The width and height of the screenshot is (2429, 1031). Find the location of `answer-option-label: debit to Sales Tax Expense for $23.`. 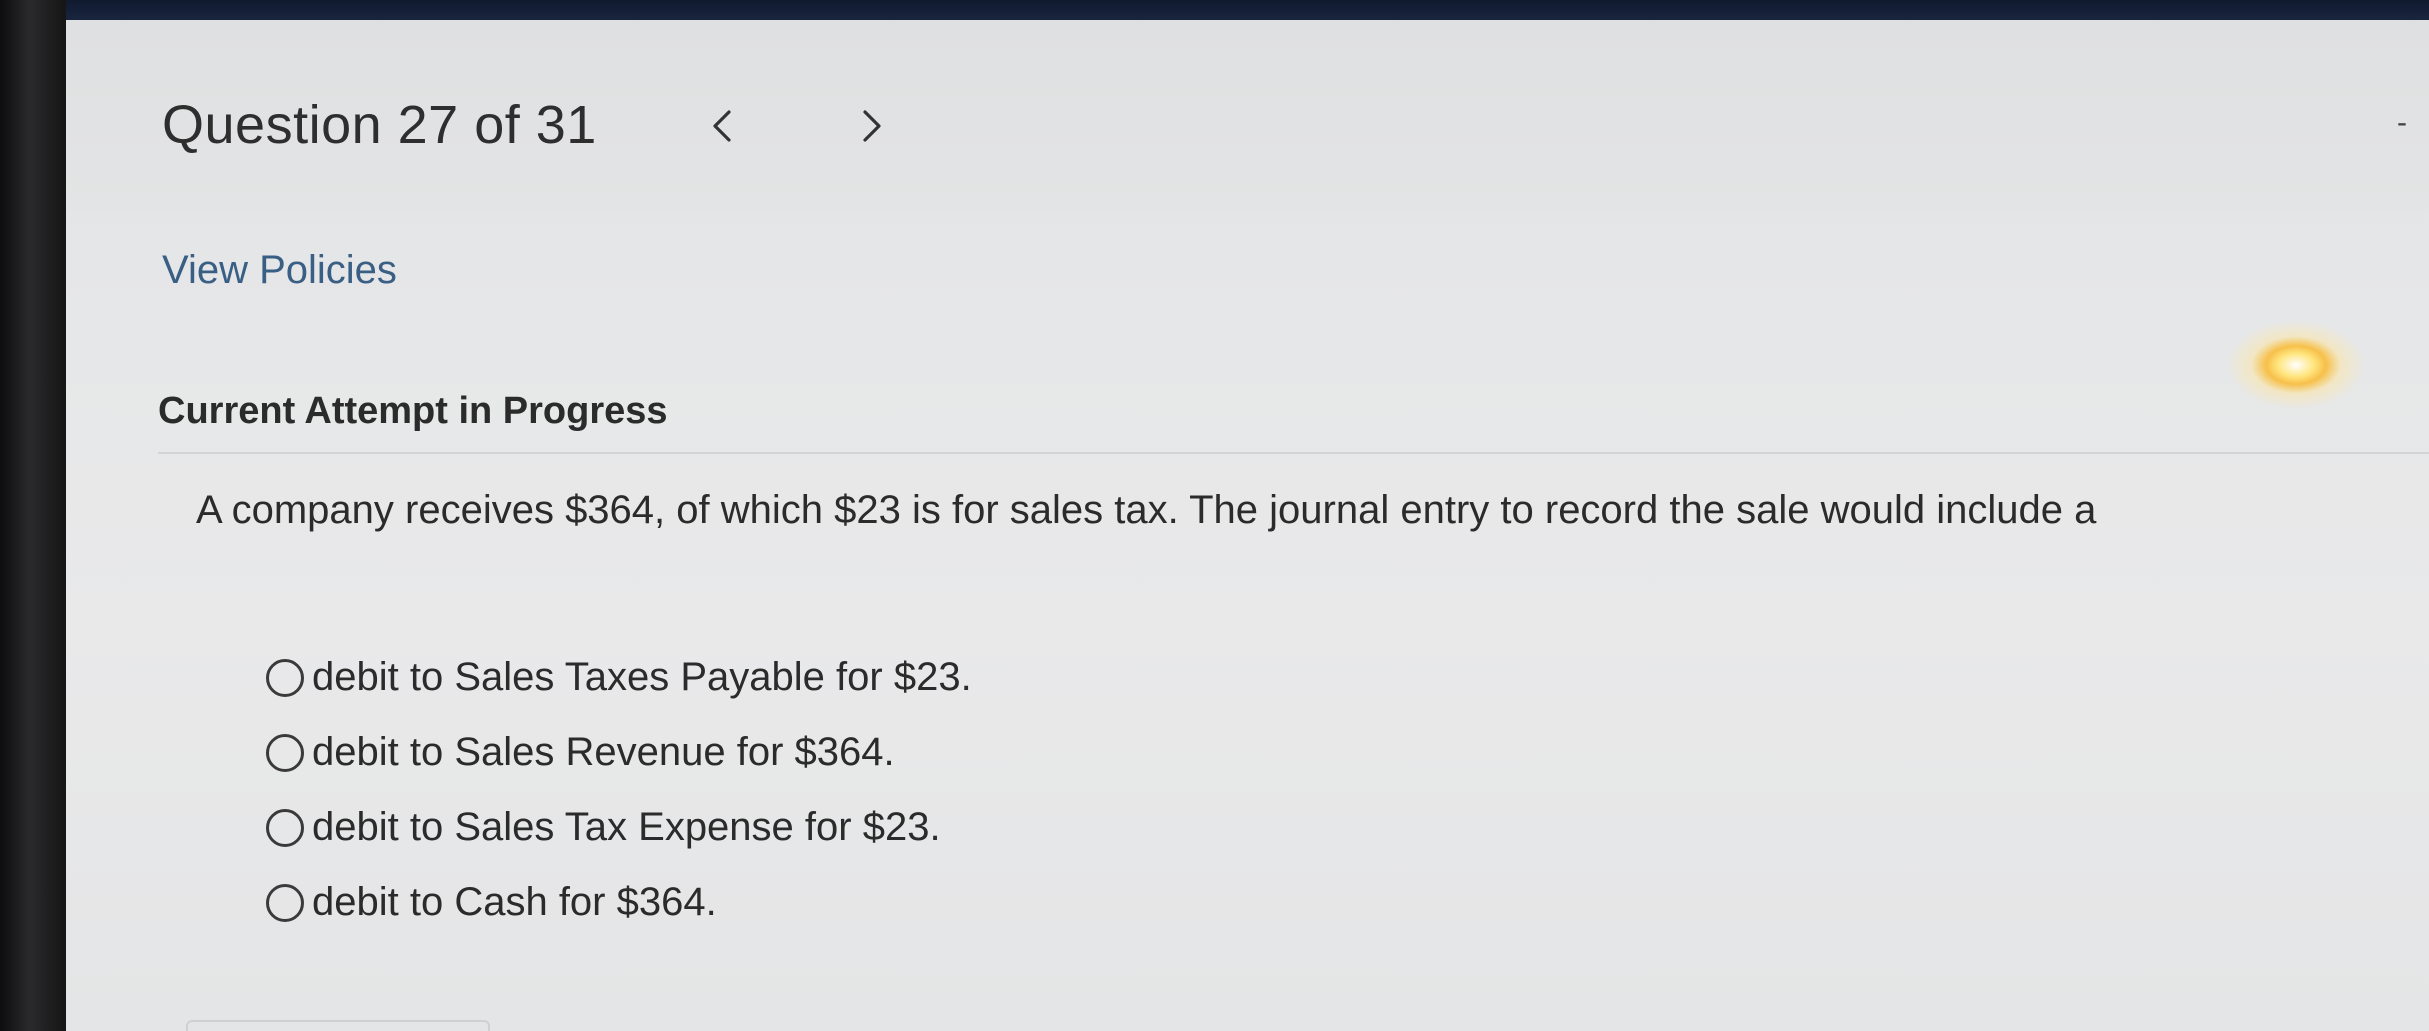

answer-option-label: debit to Sales Tax Expense for $23. is located at coordinates (626, 827).